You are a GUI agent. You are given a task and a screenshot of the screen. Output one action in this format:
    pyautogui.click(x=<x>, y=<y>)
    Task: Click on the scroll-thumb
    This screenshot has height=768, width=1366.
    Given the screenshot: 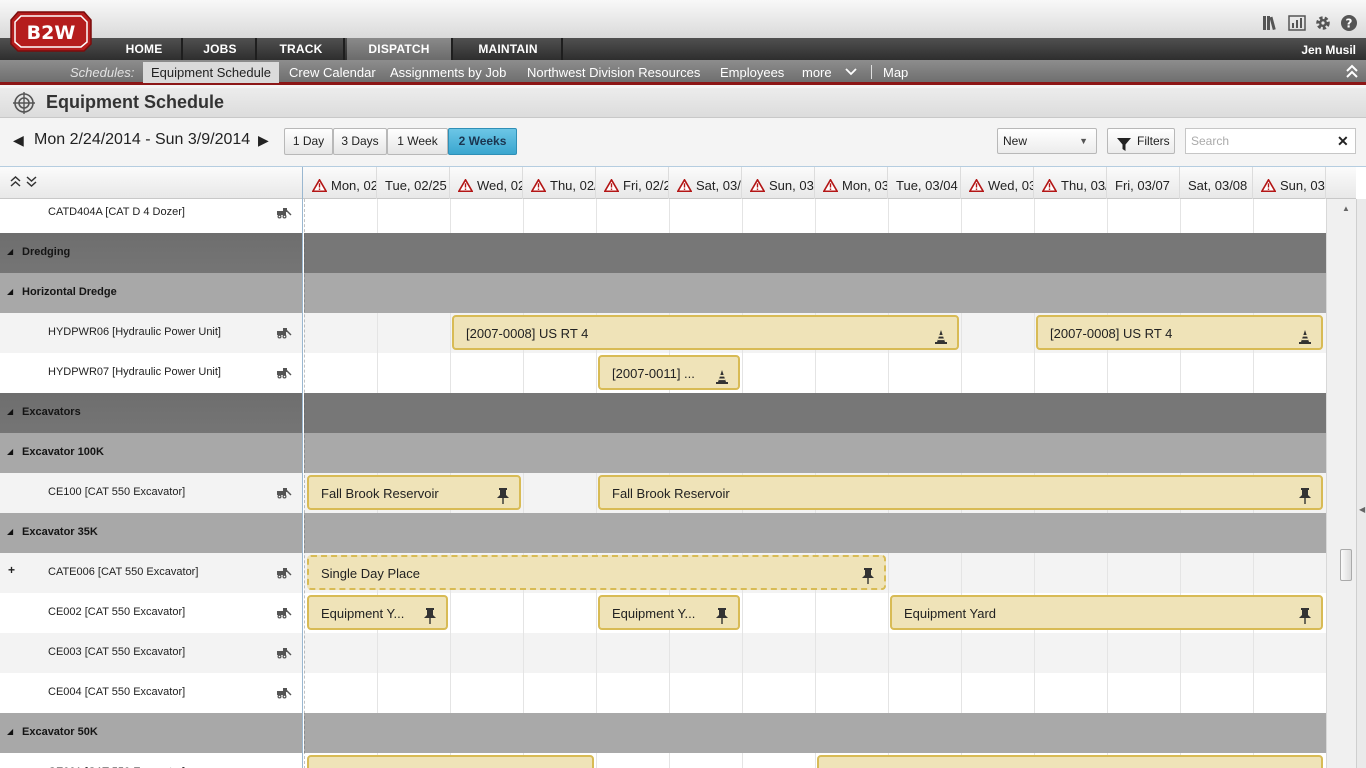 What is the action you would take?
    pyautogui.click(x=1346, y=565)
    